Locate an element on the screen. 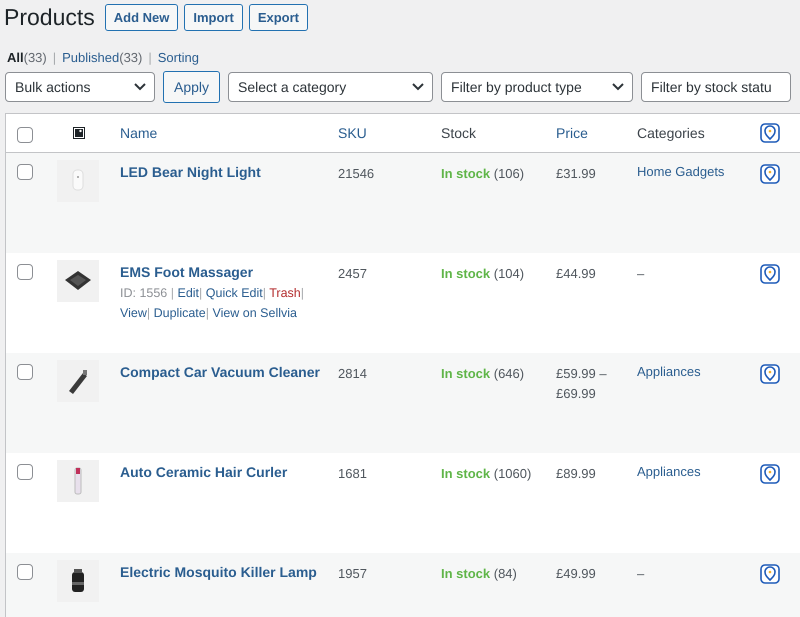 The width and height of the screenshot is (800, 617). filter-dropdown: Filter by stock statu is located at coordinates (716, 87).